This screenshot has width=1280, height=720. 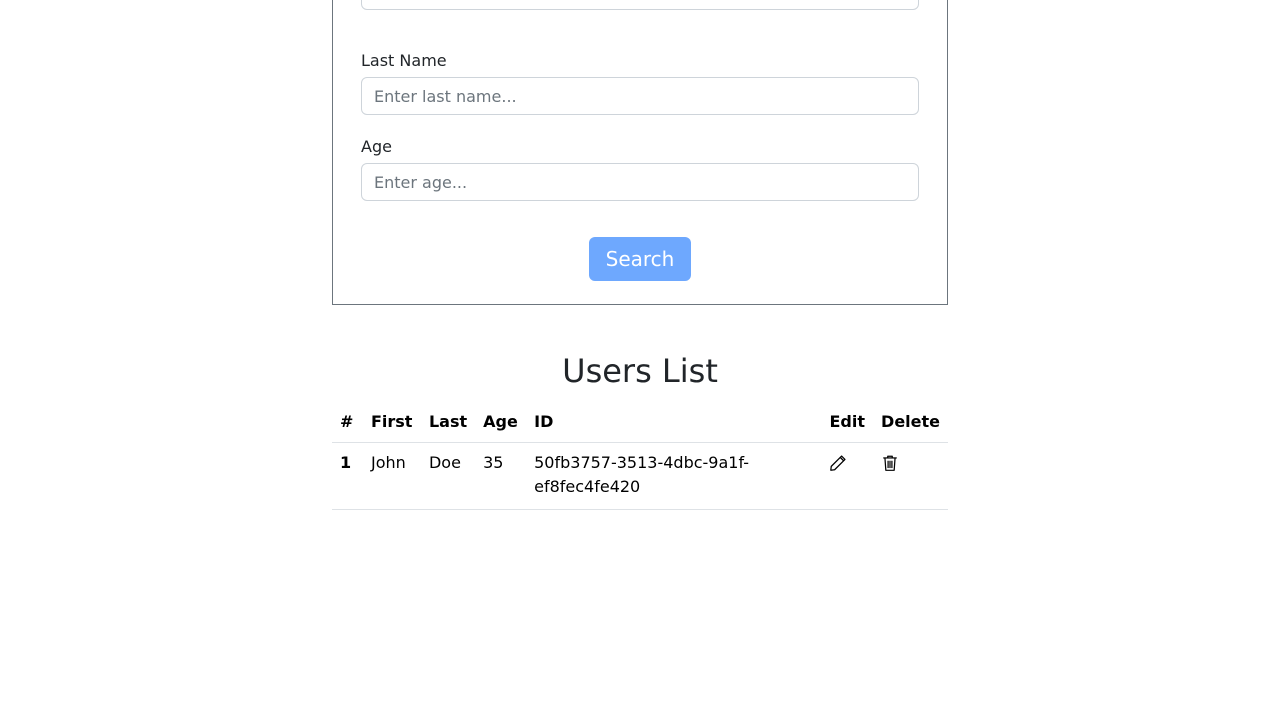 What do you see at coordinates (376, 146) in the screenshot?
I see `age-label: Age` at bounding box center [376, 146].